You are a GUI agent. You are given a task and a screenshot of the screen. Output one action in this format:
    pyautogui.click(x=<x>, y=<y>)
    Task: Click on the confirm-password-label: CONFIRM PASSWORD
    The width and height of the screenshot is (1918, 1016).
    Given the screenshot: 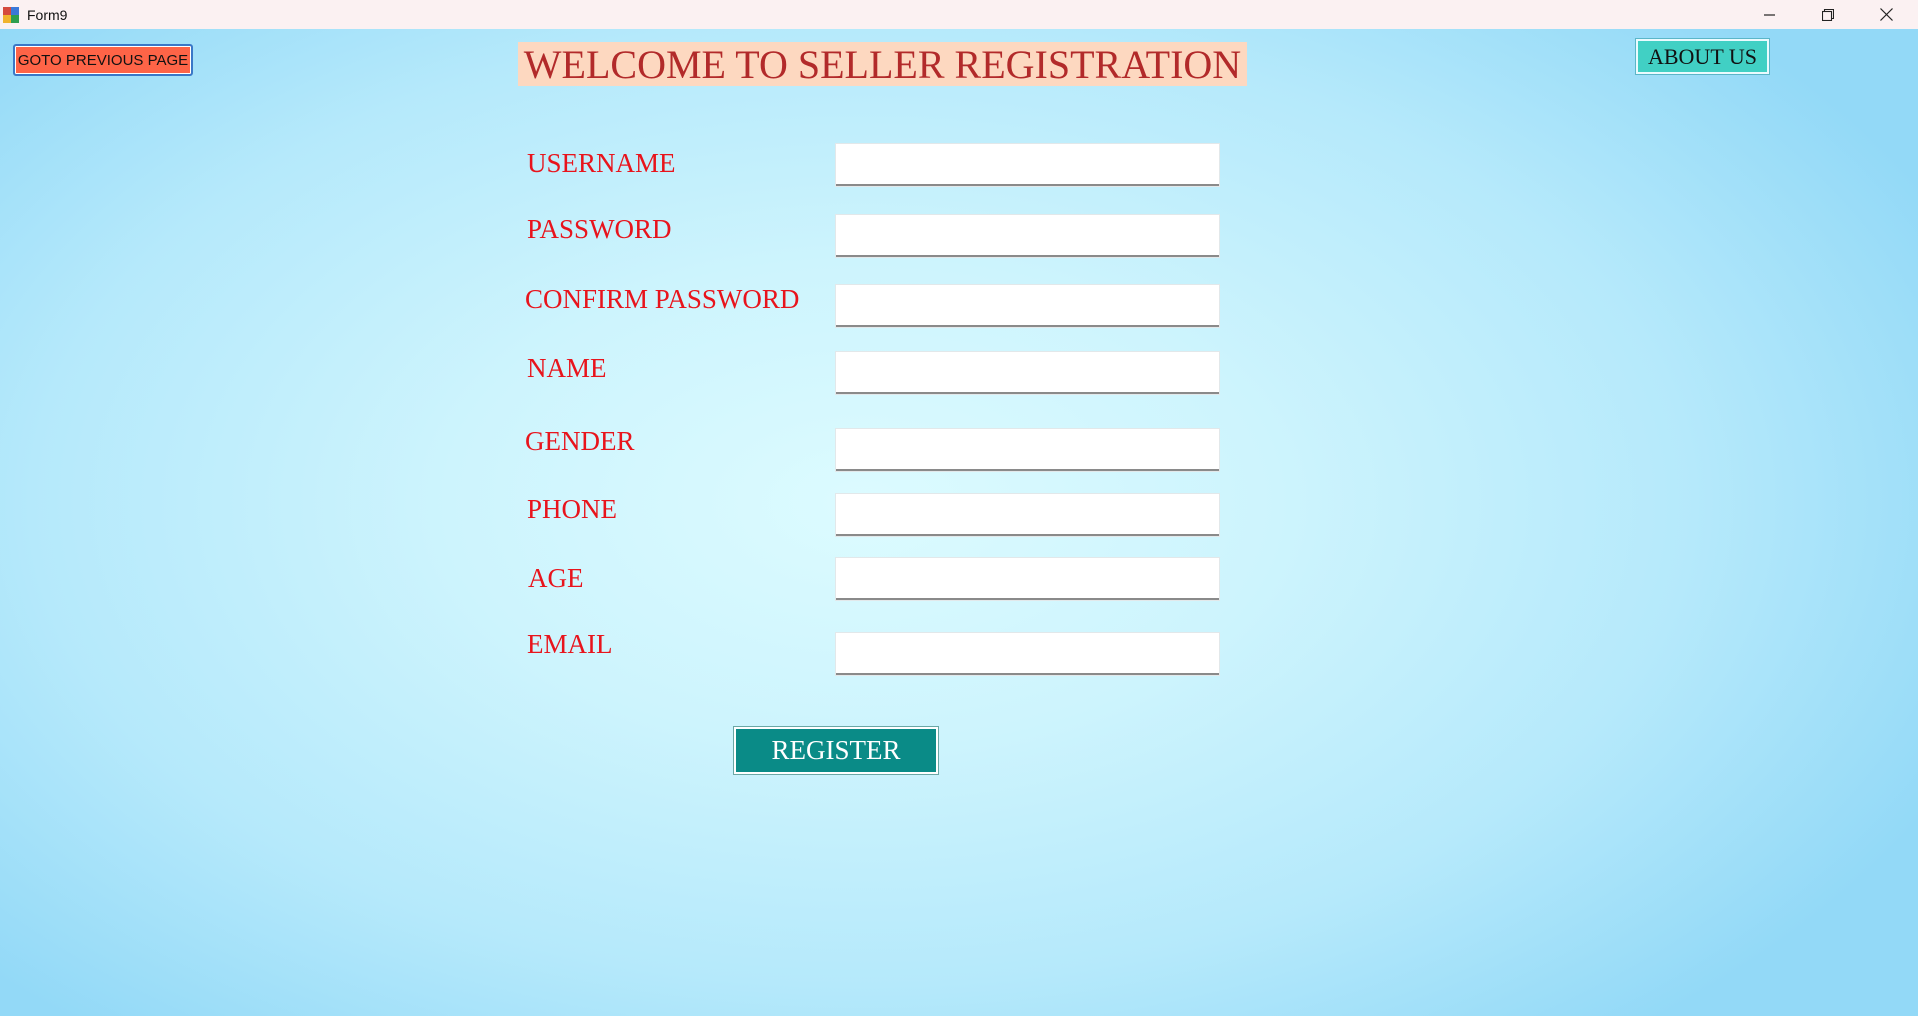 What is the action you would take?
    pyautogui.click(x=662, y=299)
    